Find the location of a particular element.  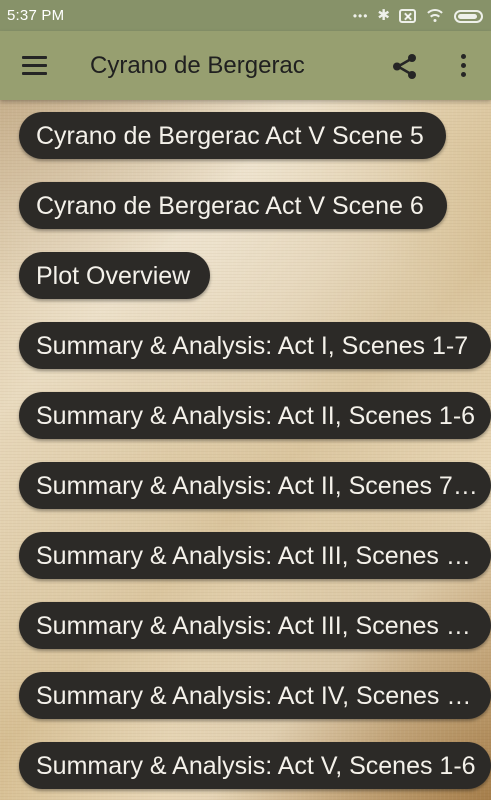

chapter-item: Cyrano de Bergerac Act V Scene 6 is located at coordinates (233, 205).